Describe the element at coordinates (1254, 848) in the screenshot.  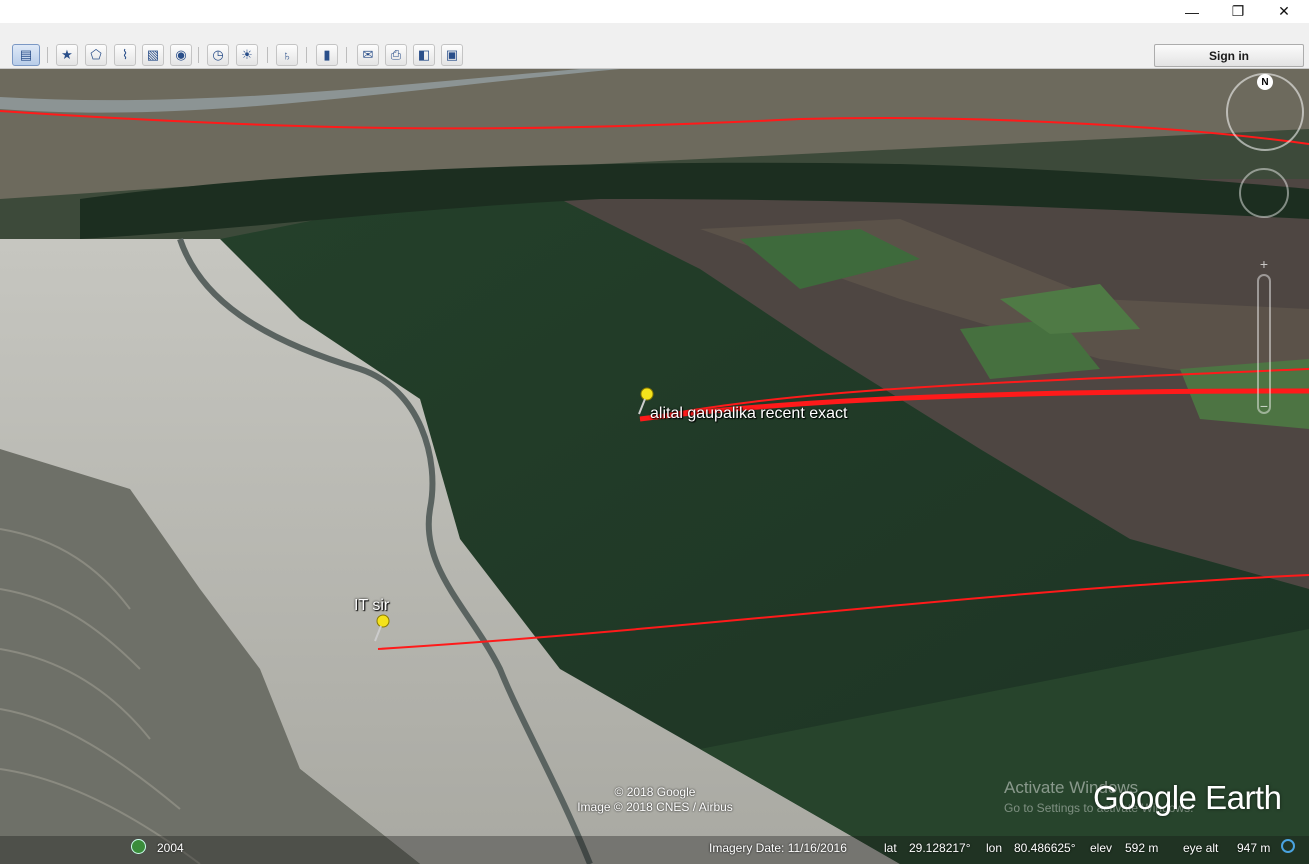
I see `eye-alt-value: 947 m` at that location.